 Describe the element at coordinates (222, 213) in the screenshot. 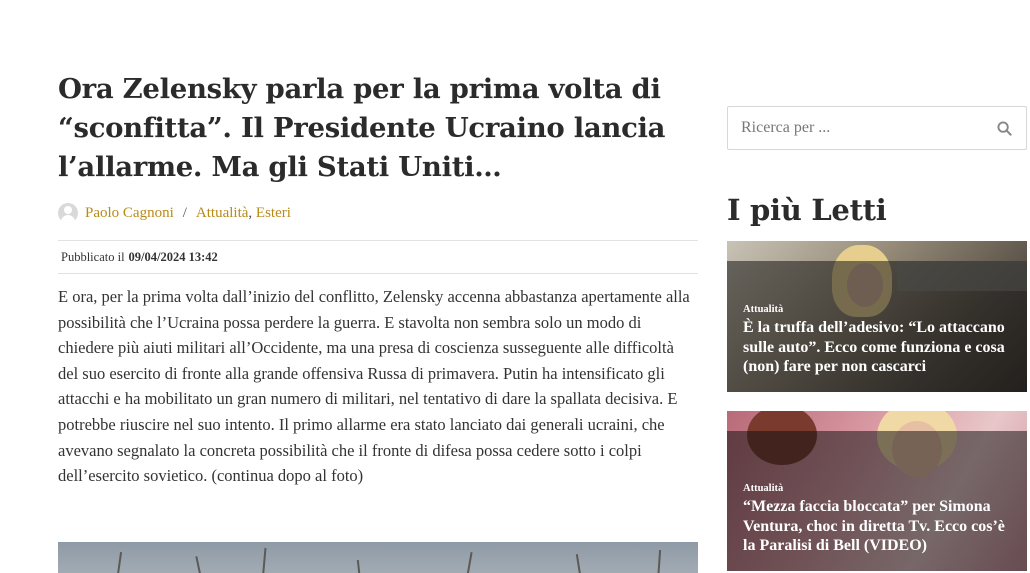

I see `category-link-attualita: Attualità` at that location.